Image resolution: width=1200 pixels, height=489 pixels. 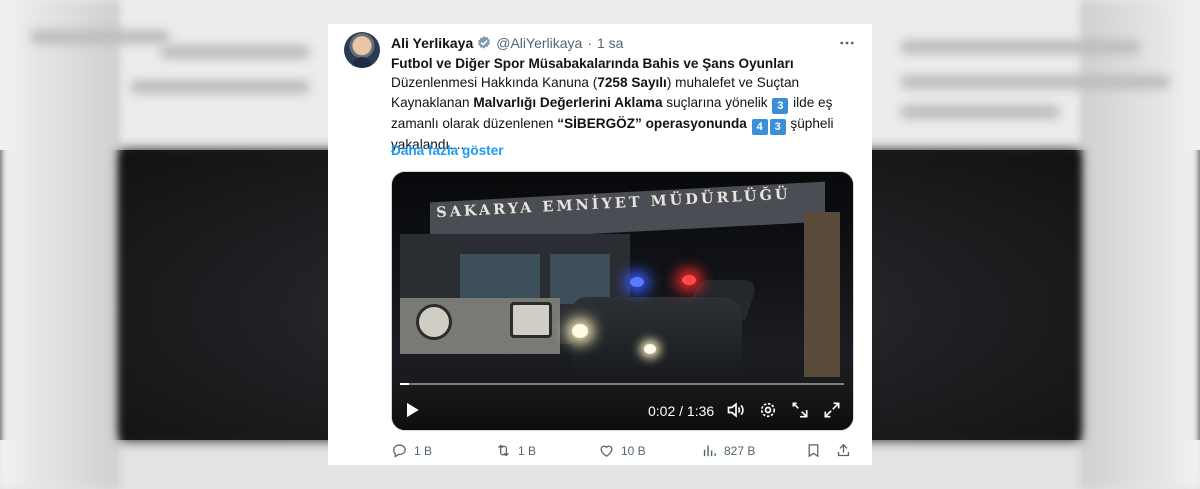 What do you see at coordinates (800, 410) in the screenshot?
I see `minimize-icon` at bounding box center [800, 410].